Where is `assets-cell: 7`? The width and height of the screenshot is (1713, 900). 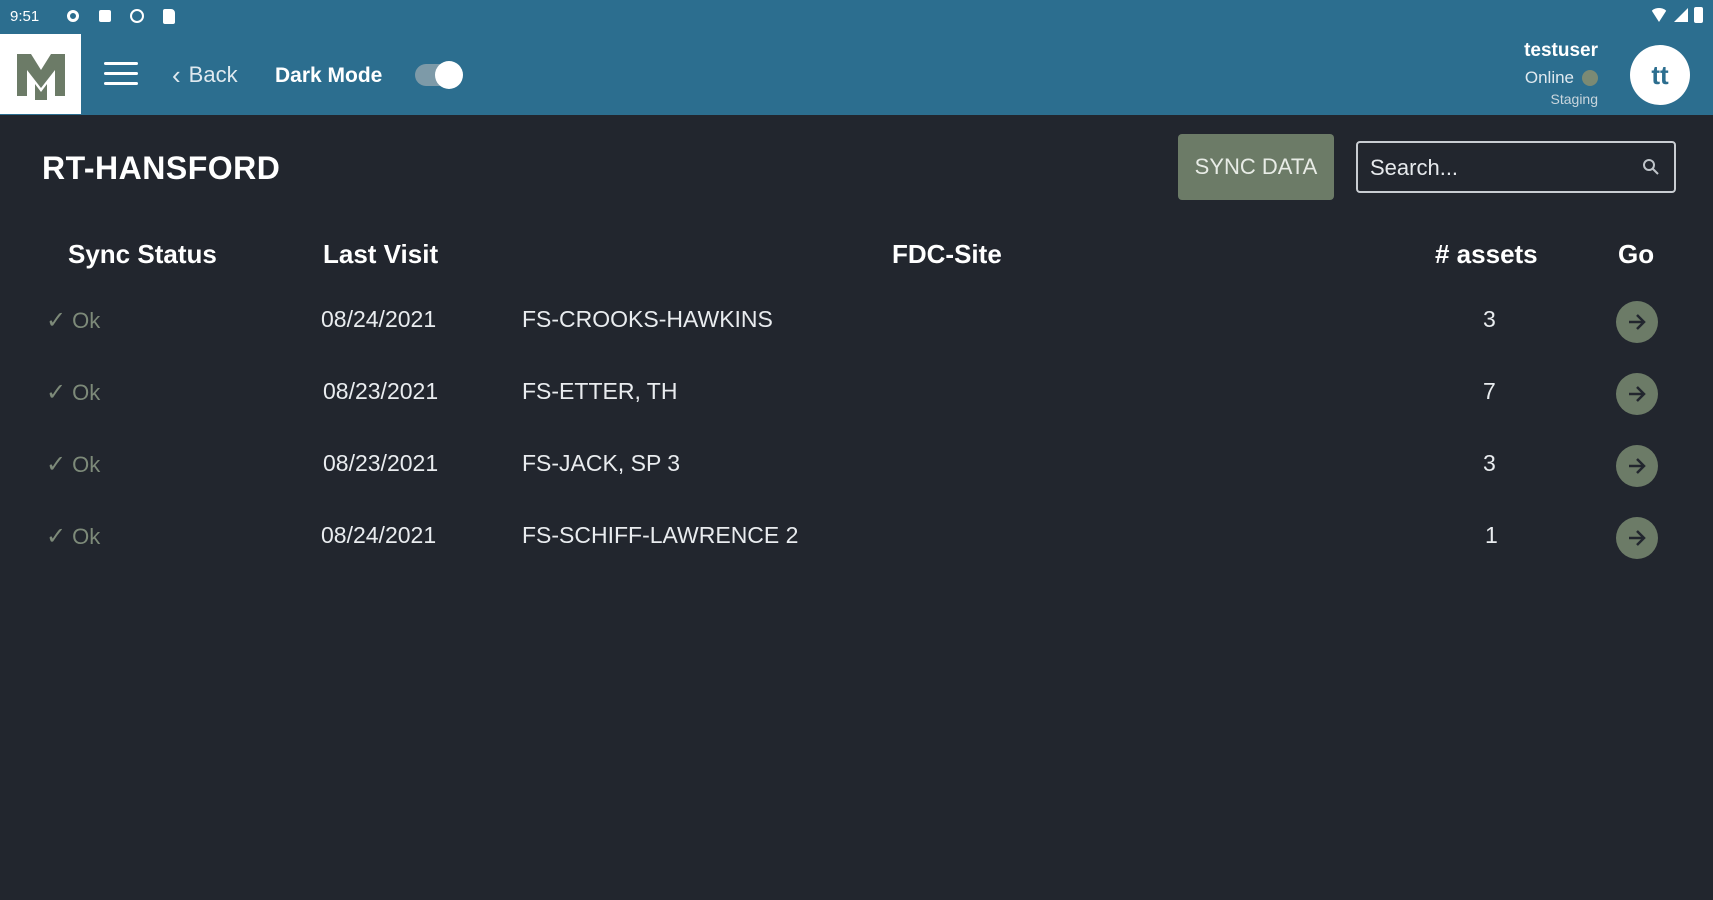
assets-cell: 7 is located at coordinates (1489, 391).